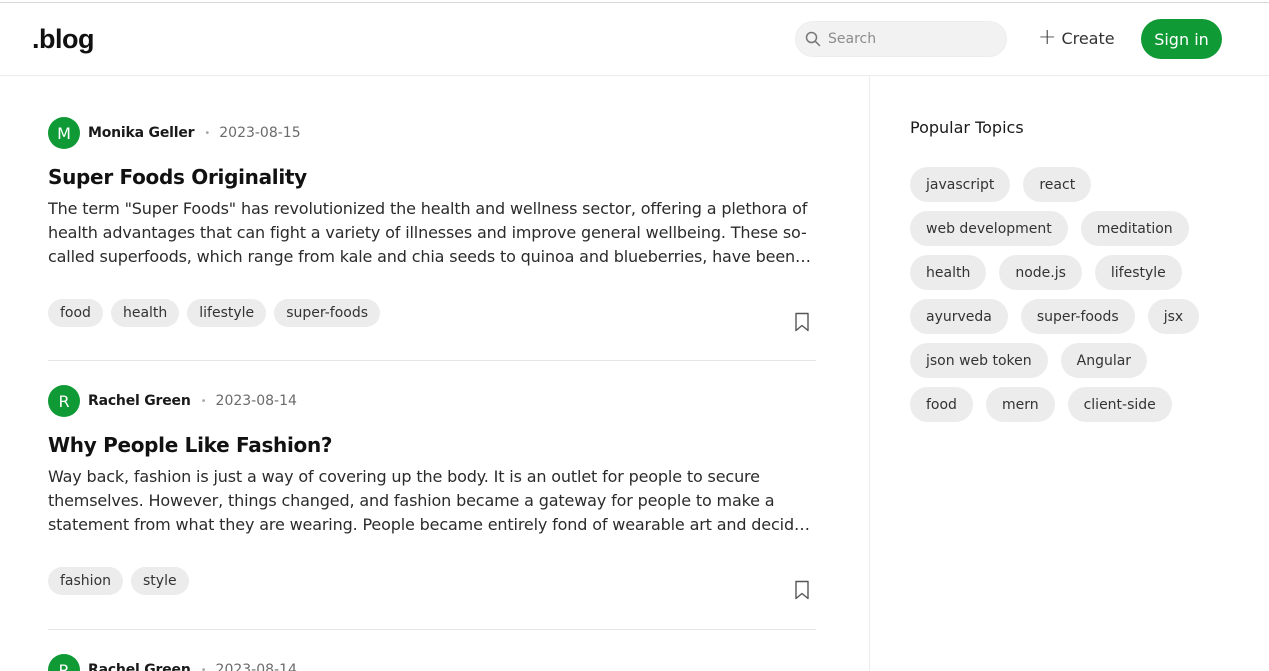 This screenshot has height=671, width=1269. I want to click on post-tags: fashion style, so click(432, 581).